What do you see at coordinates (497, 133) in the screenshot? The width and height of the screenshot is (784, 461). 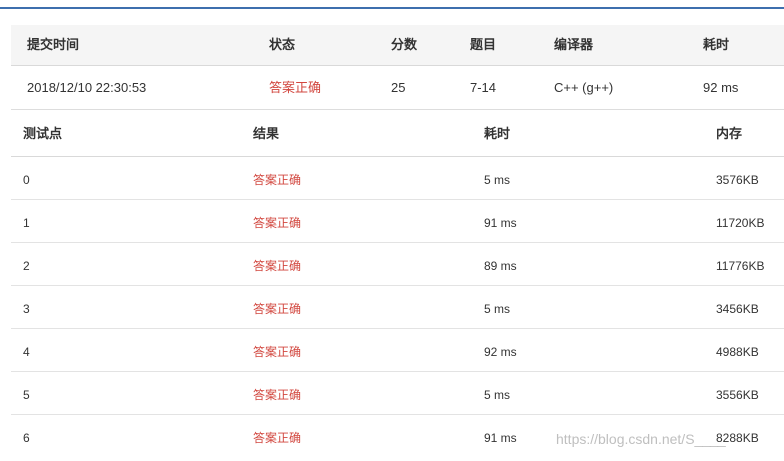 I see `header-time: 耗时` at bounding box center [497, 133].